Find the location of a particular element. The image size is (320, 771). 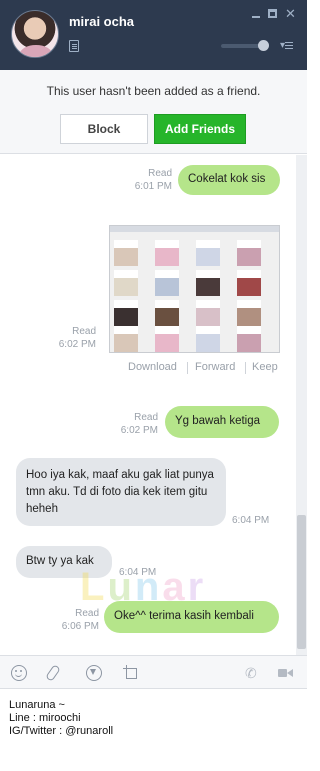

crop-icon is located at coordinates (131, 673).